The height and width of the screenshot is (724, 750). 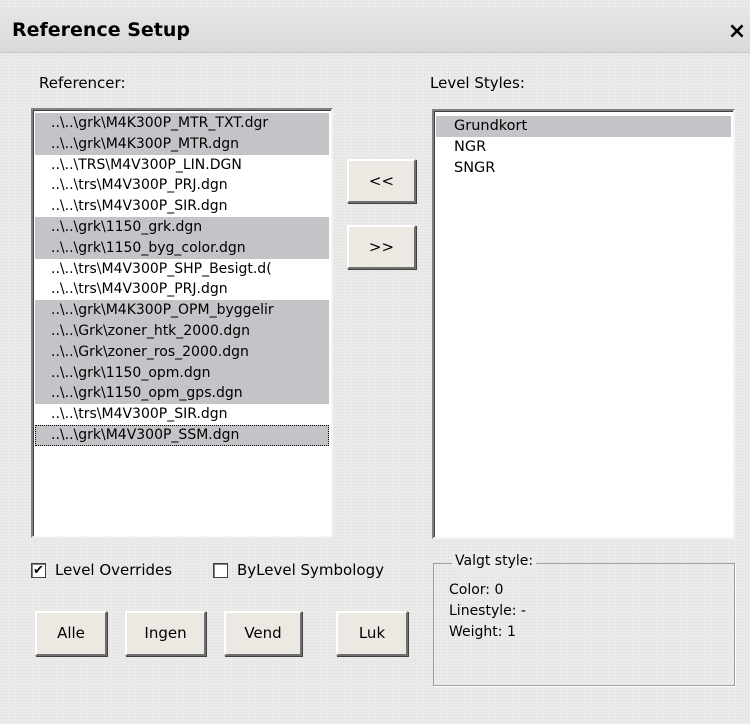 I want to click on close-icon: ×, so click(x=737, y=32).